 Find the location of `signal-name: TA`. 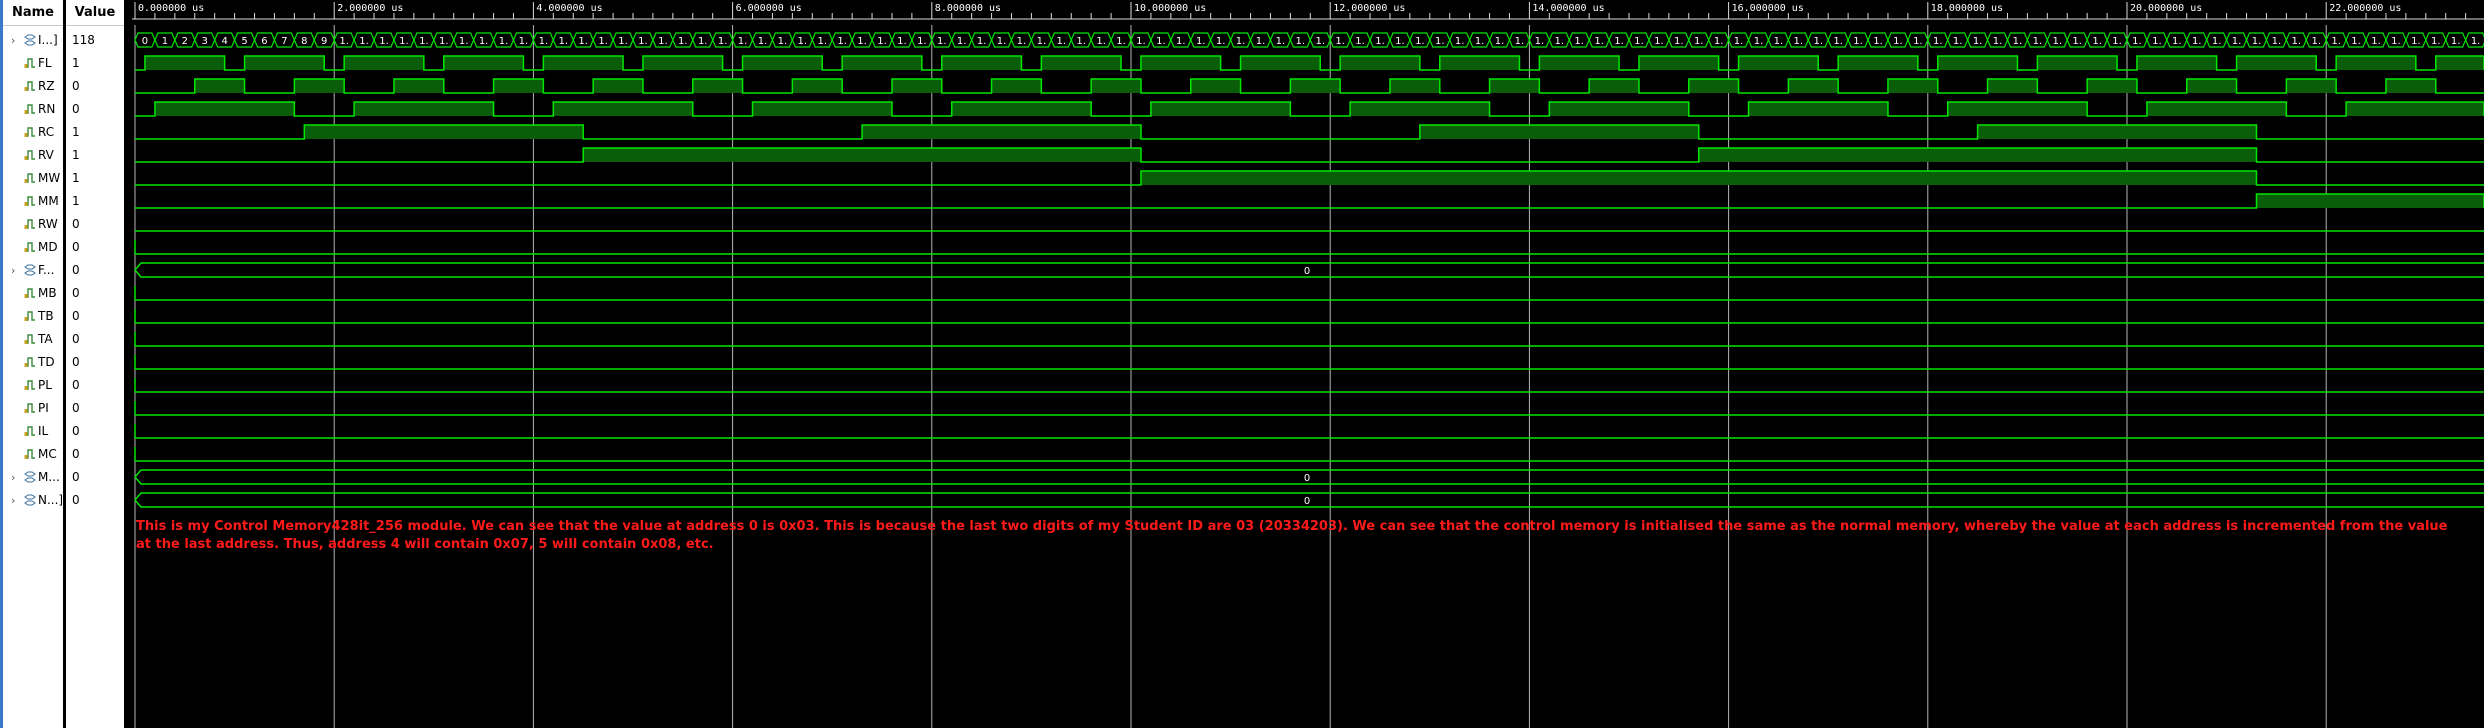

signal-name: TA is located at coordinates (45, 338).